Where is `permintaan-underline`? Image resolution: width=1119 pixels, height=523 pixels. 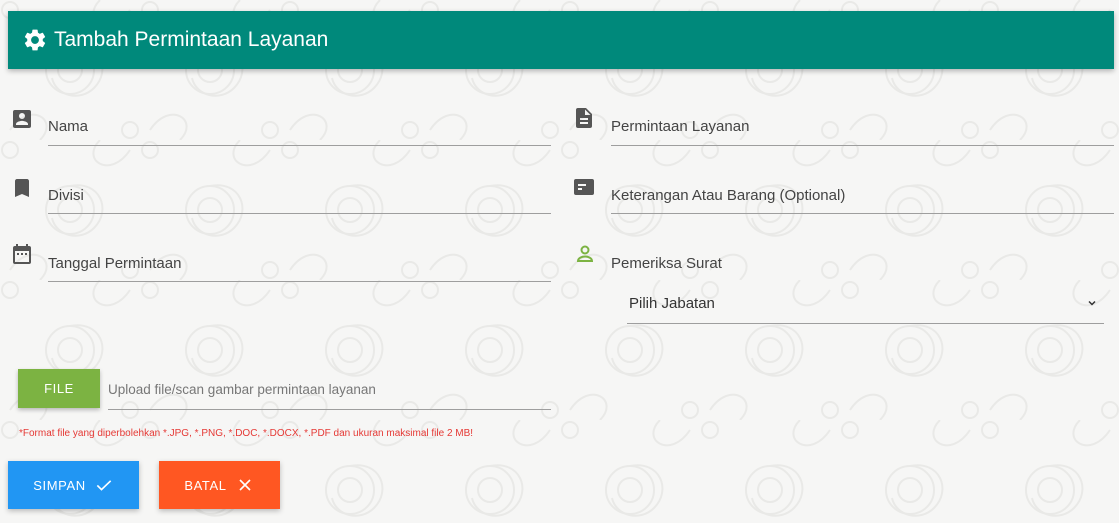
permintaan-underline is located at coordinates (862, 145).